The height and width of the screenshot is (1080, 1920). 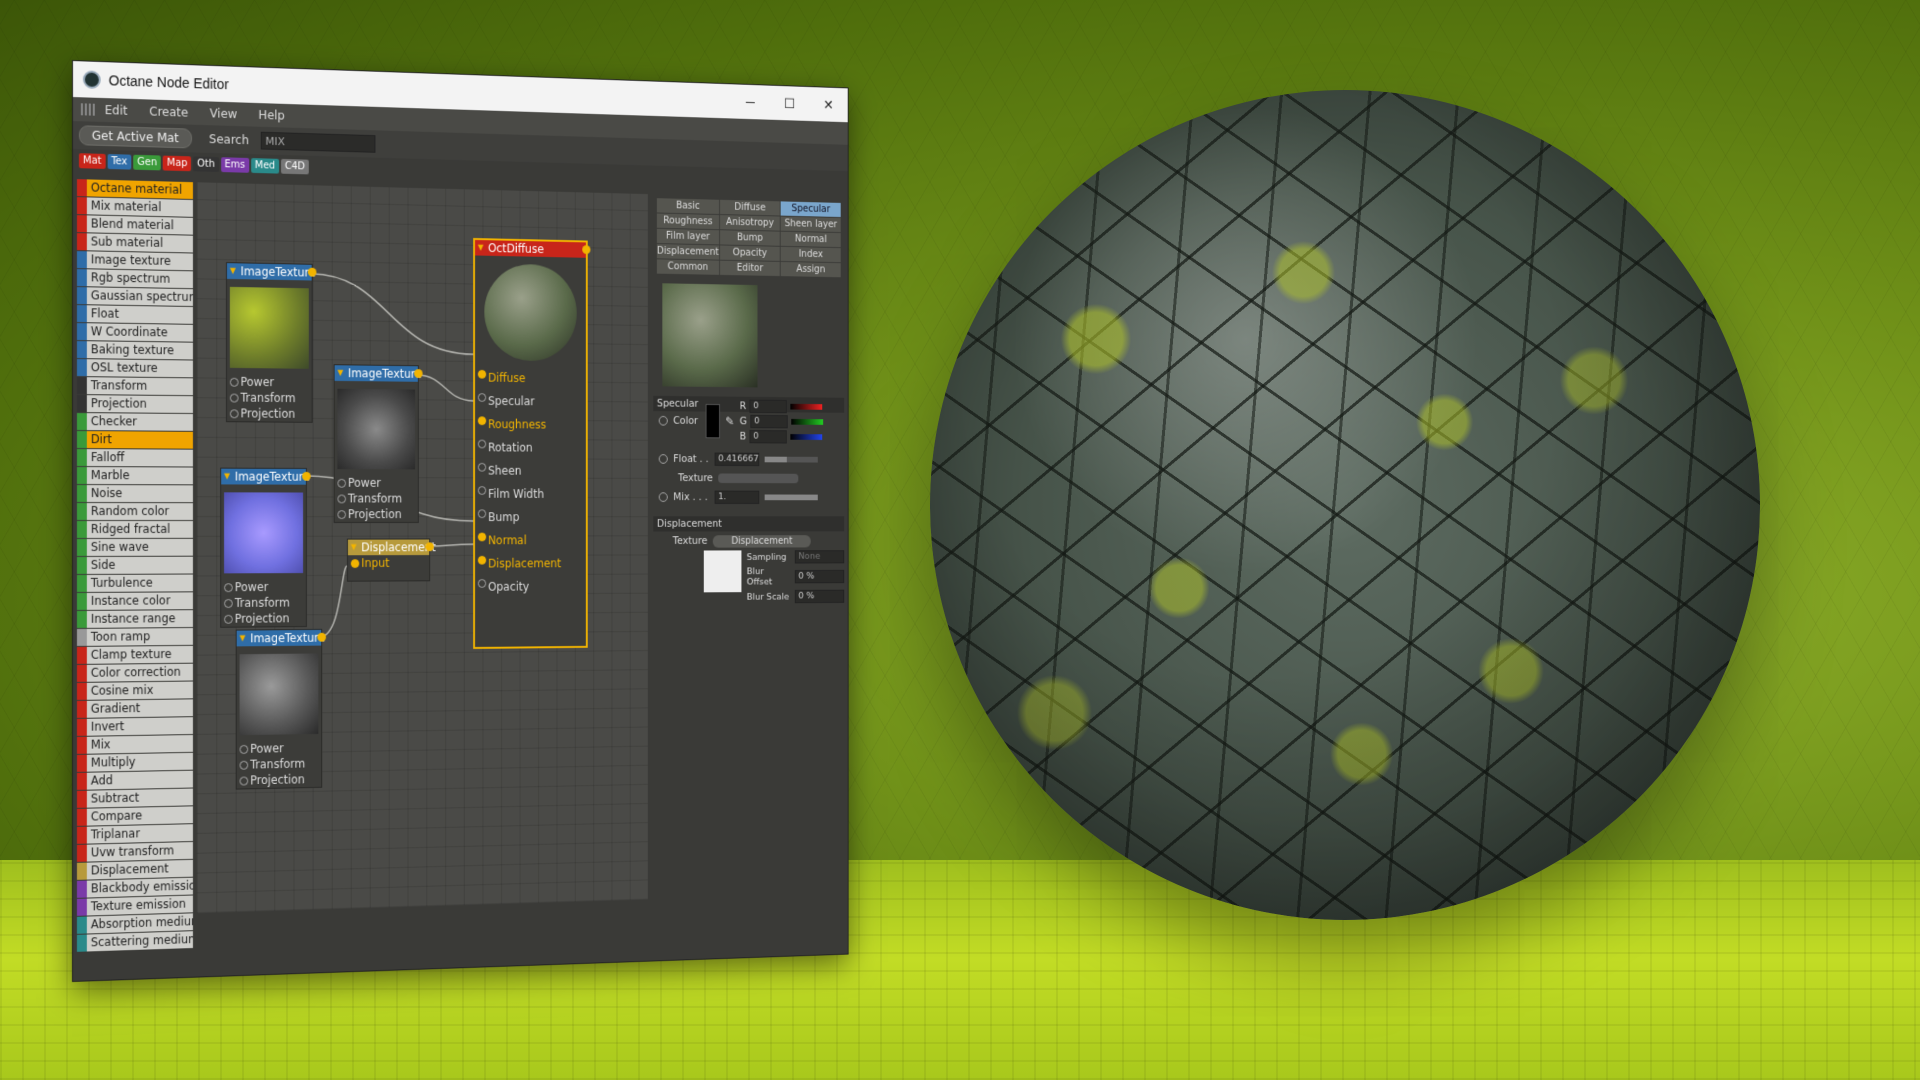 What do you see at coordinates (134, 672) in the screenshot?
I see `node-list-item: Color correction` at bounding box center [134, 672].